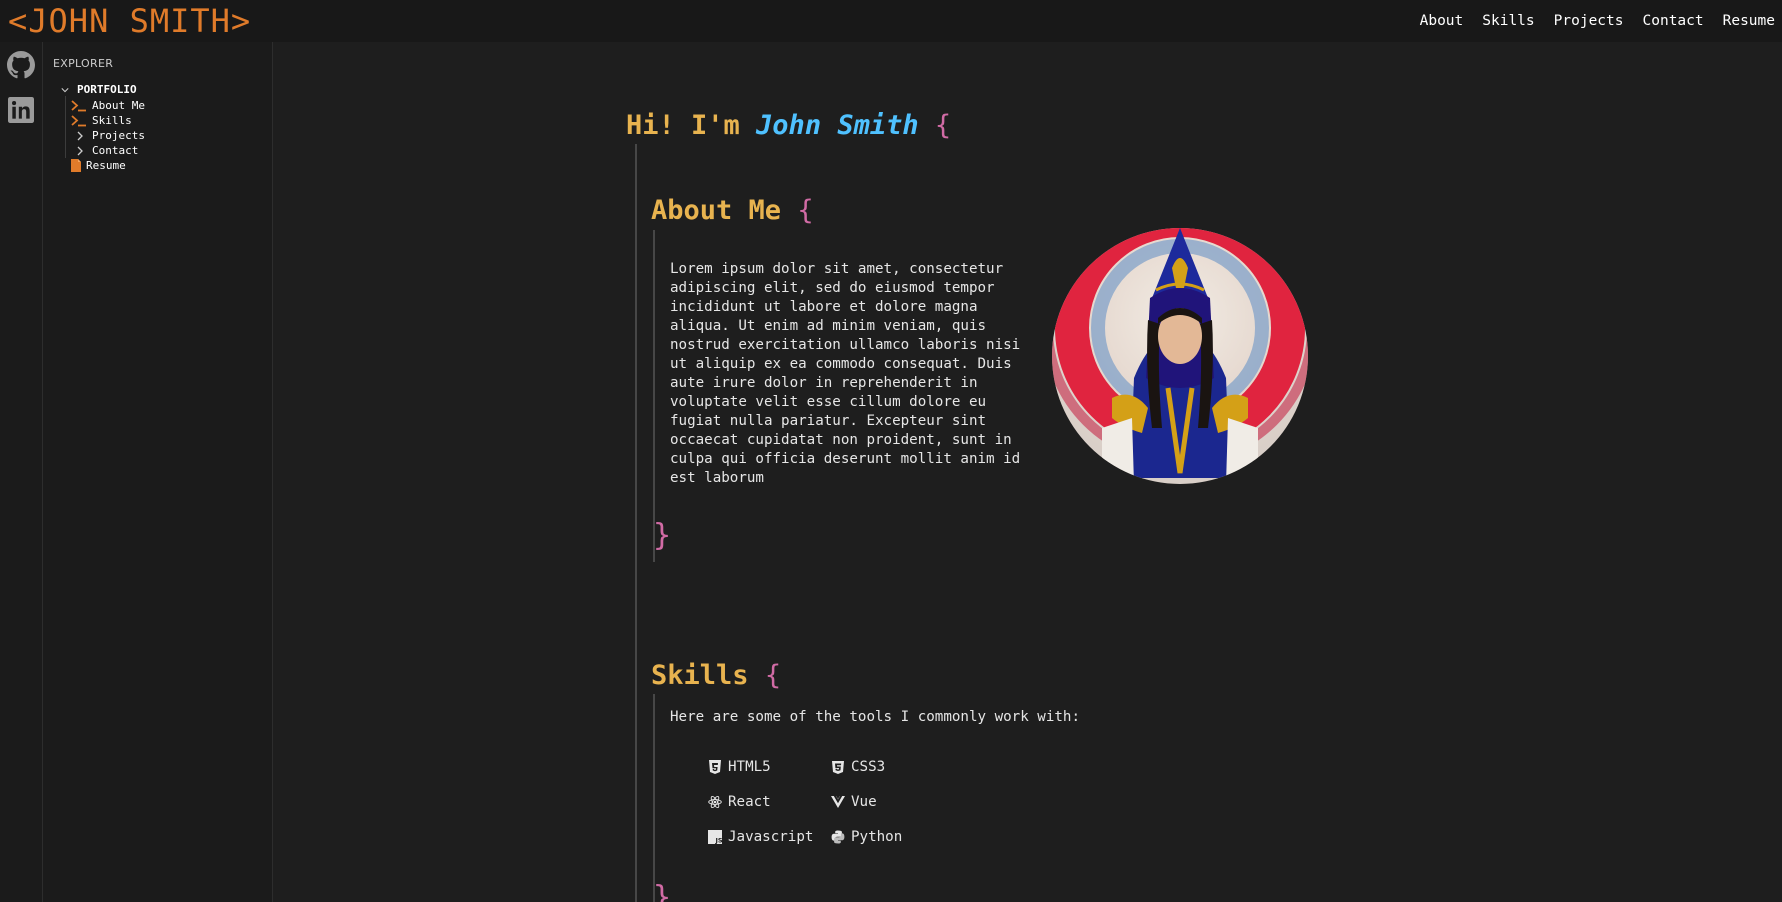 The height and width of the screenshot is (902, 1782). I want to click on activity-bar, so click(21, 472).